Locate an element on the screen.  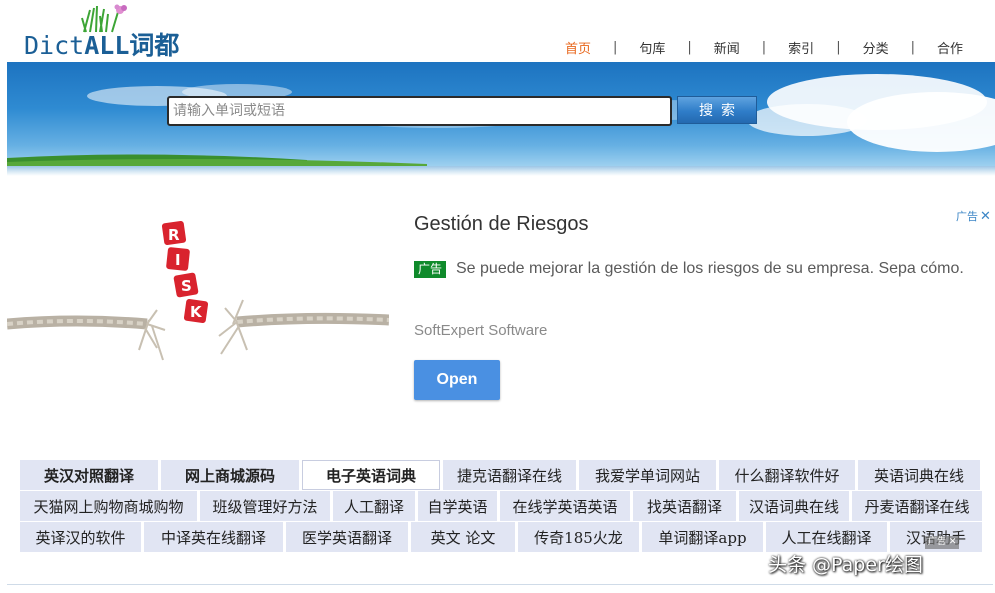
link-item: 网上商城源码 is located at coordinates (230, 475).